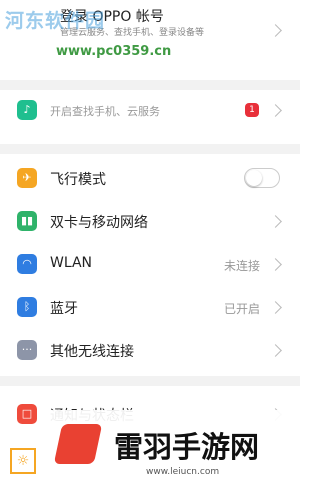  Describe the element at coordinates (78, 444) in the screenshot. I see `watermark-logo-icon` at that location.